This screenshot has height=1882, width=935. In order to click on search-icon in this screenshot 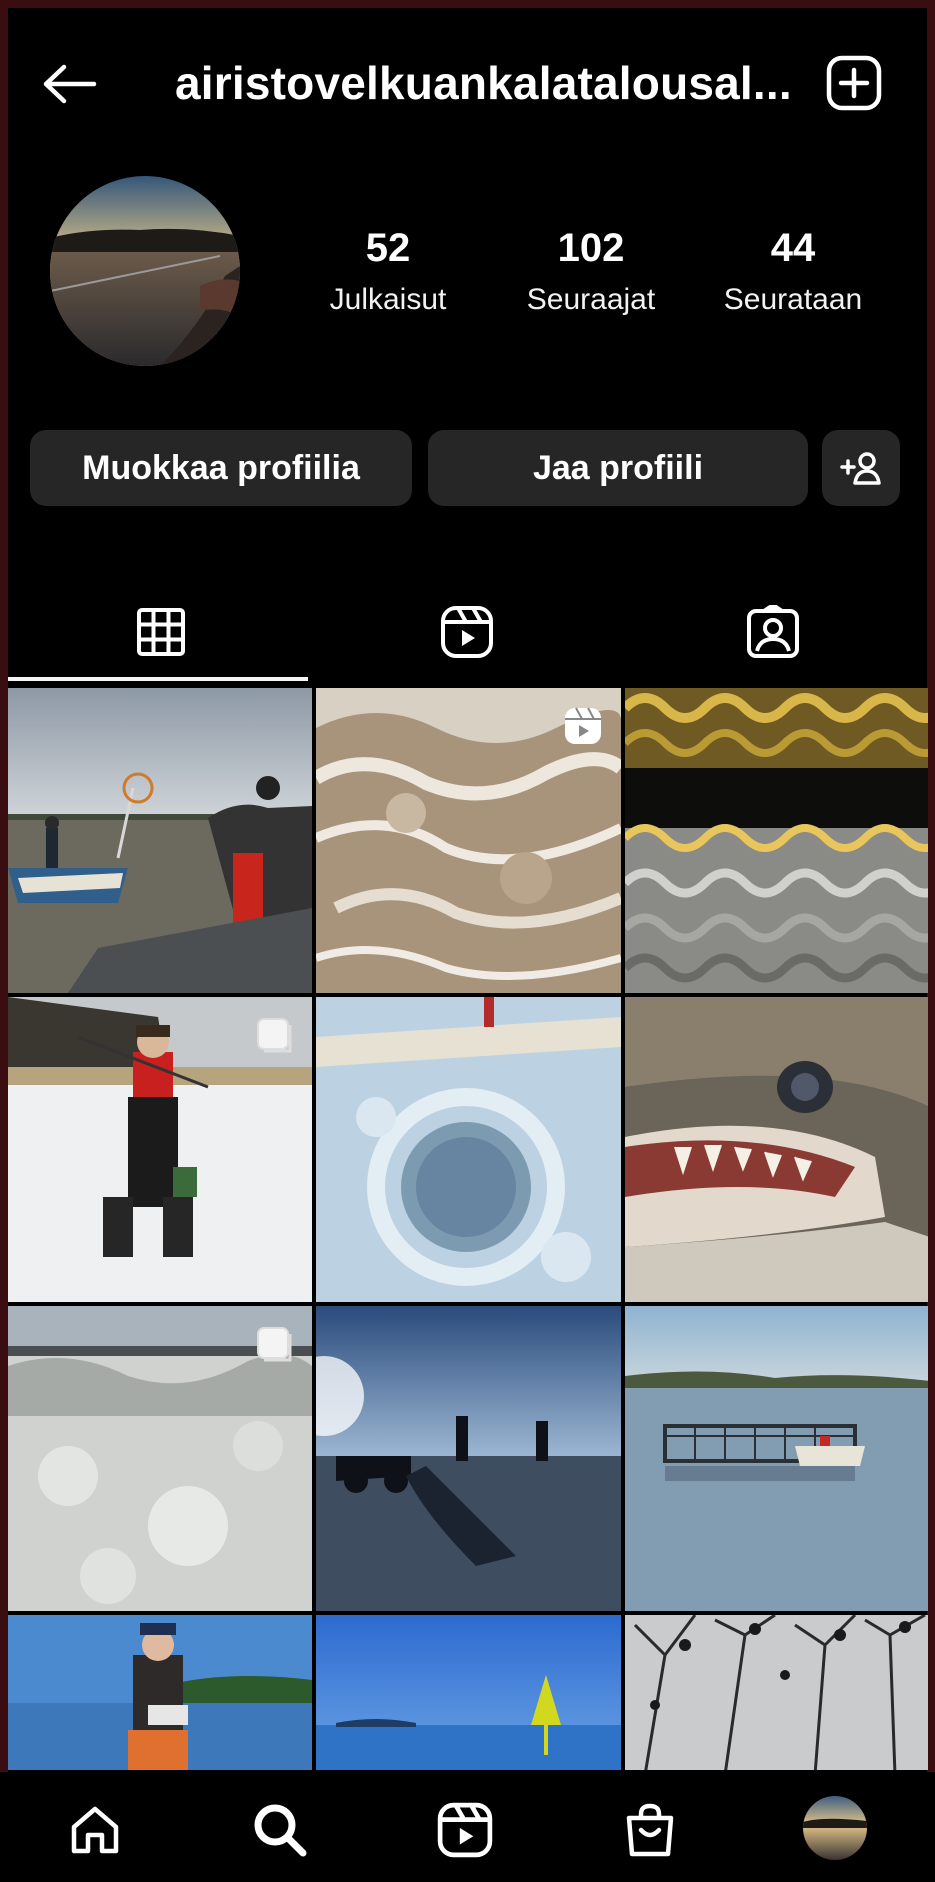, I will do `click(280, 1830)`.